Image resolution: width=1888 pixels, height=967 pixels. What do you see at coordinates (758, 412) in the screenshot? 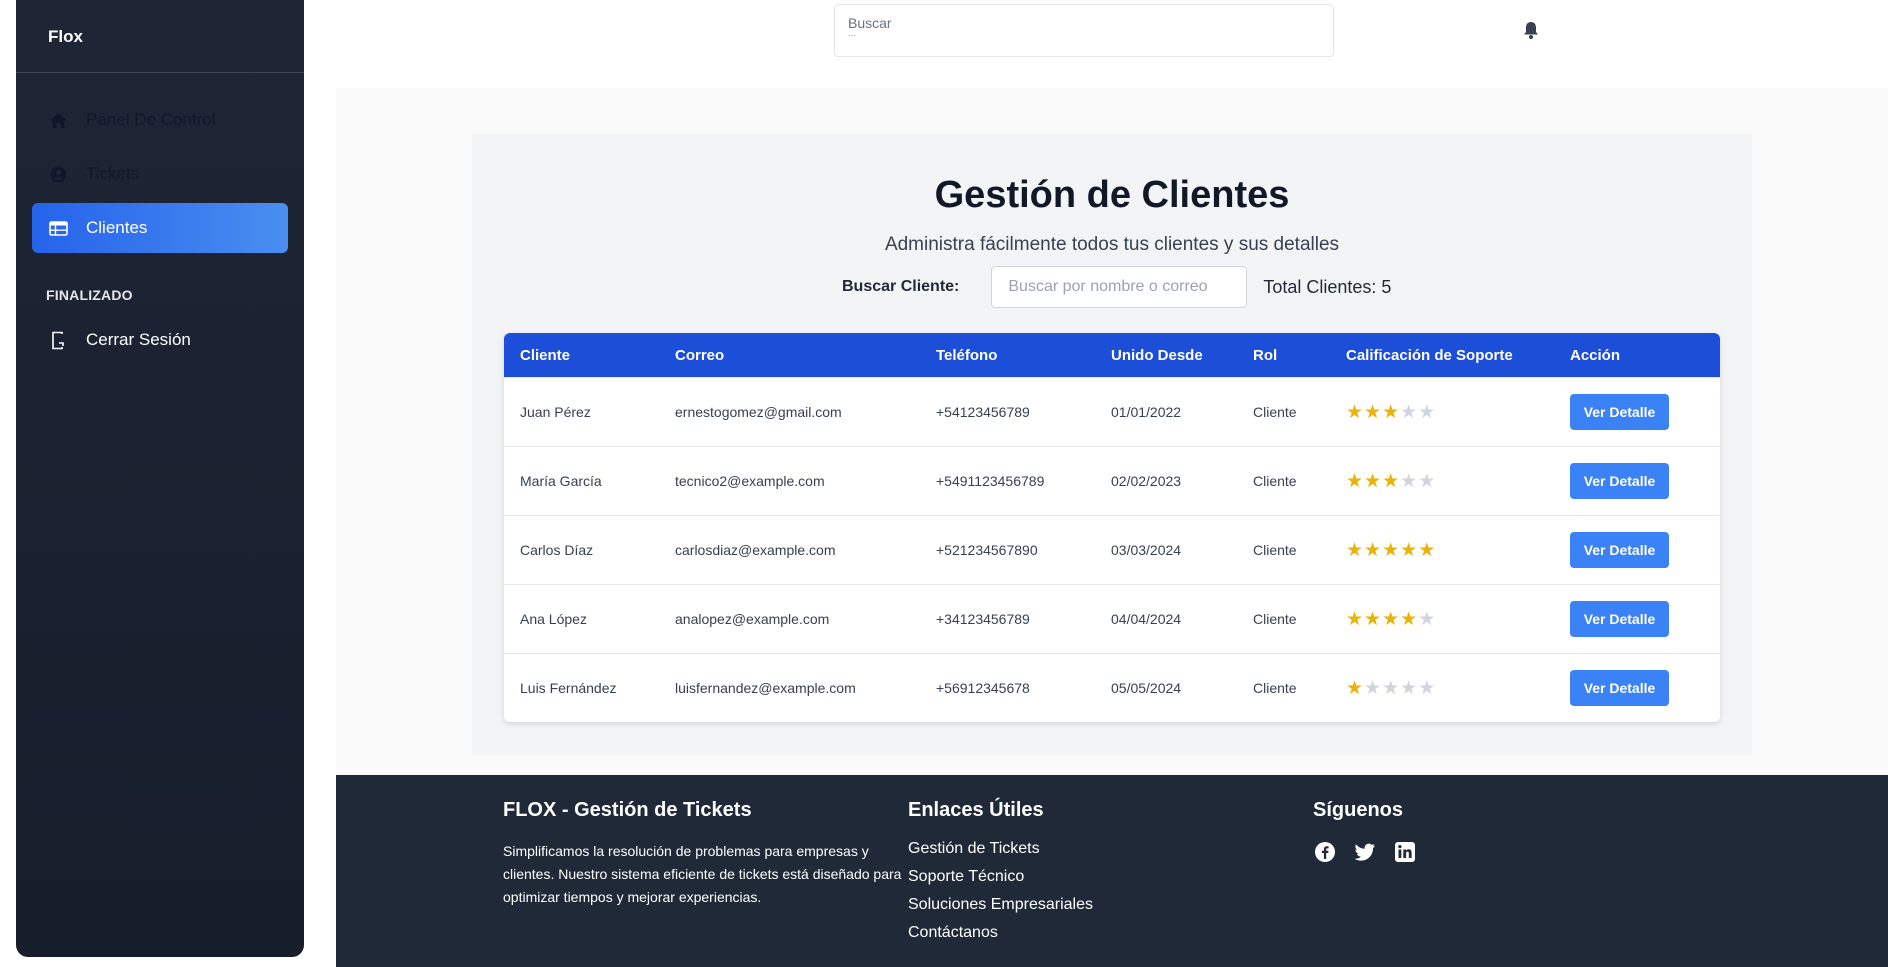
I see `cell-correo: ernestogomez@gmail.com` at bounding box center [758, 412].